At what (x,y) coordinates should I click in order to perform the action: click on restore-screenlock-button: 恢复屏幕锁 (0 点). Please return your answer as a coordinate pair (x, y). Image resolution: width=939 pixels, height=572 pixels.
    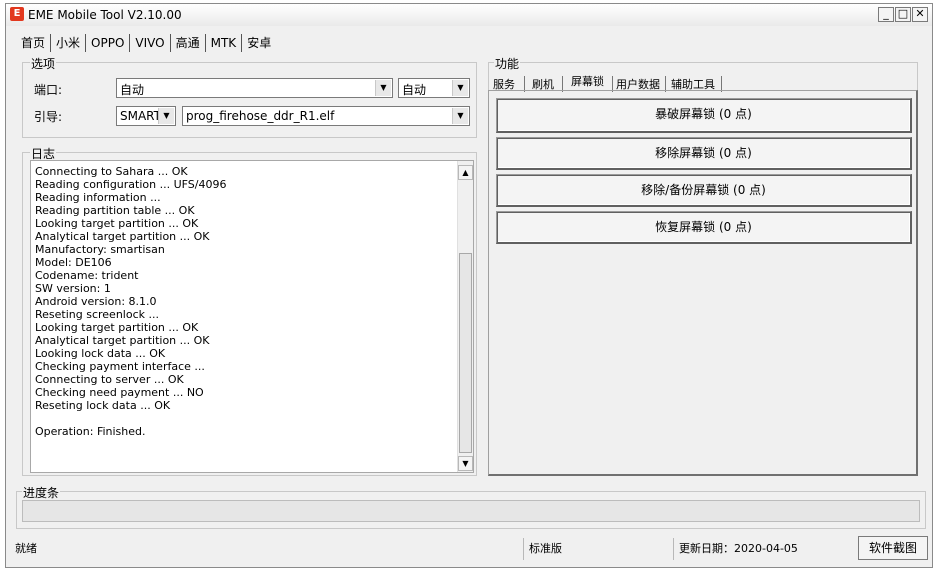
    Looking at the image, I should click on (704, 227).